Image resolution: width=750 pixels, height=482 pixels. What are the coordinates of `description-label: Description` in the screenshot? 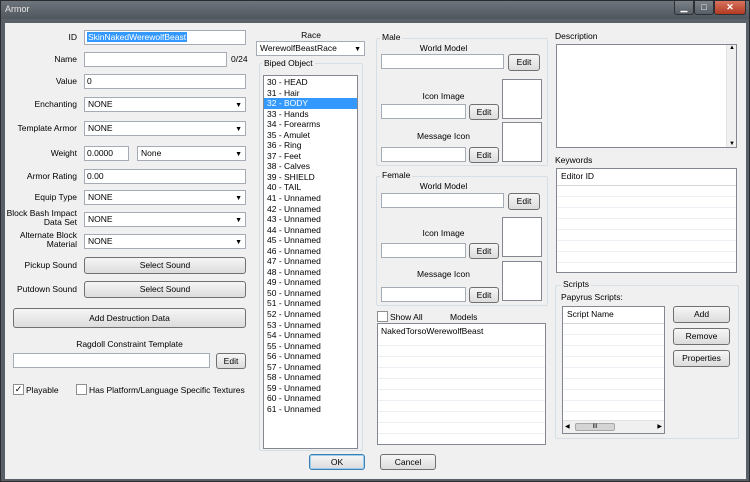 It's located at (576, 36).